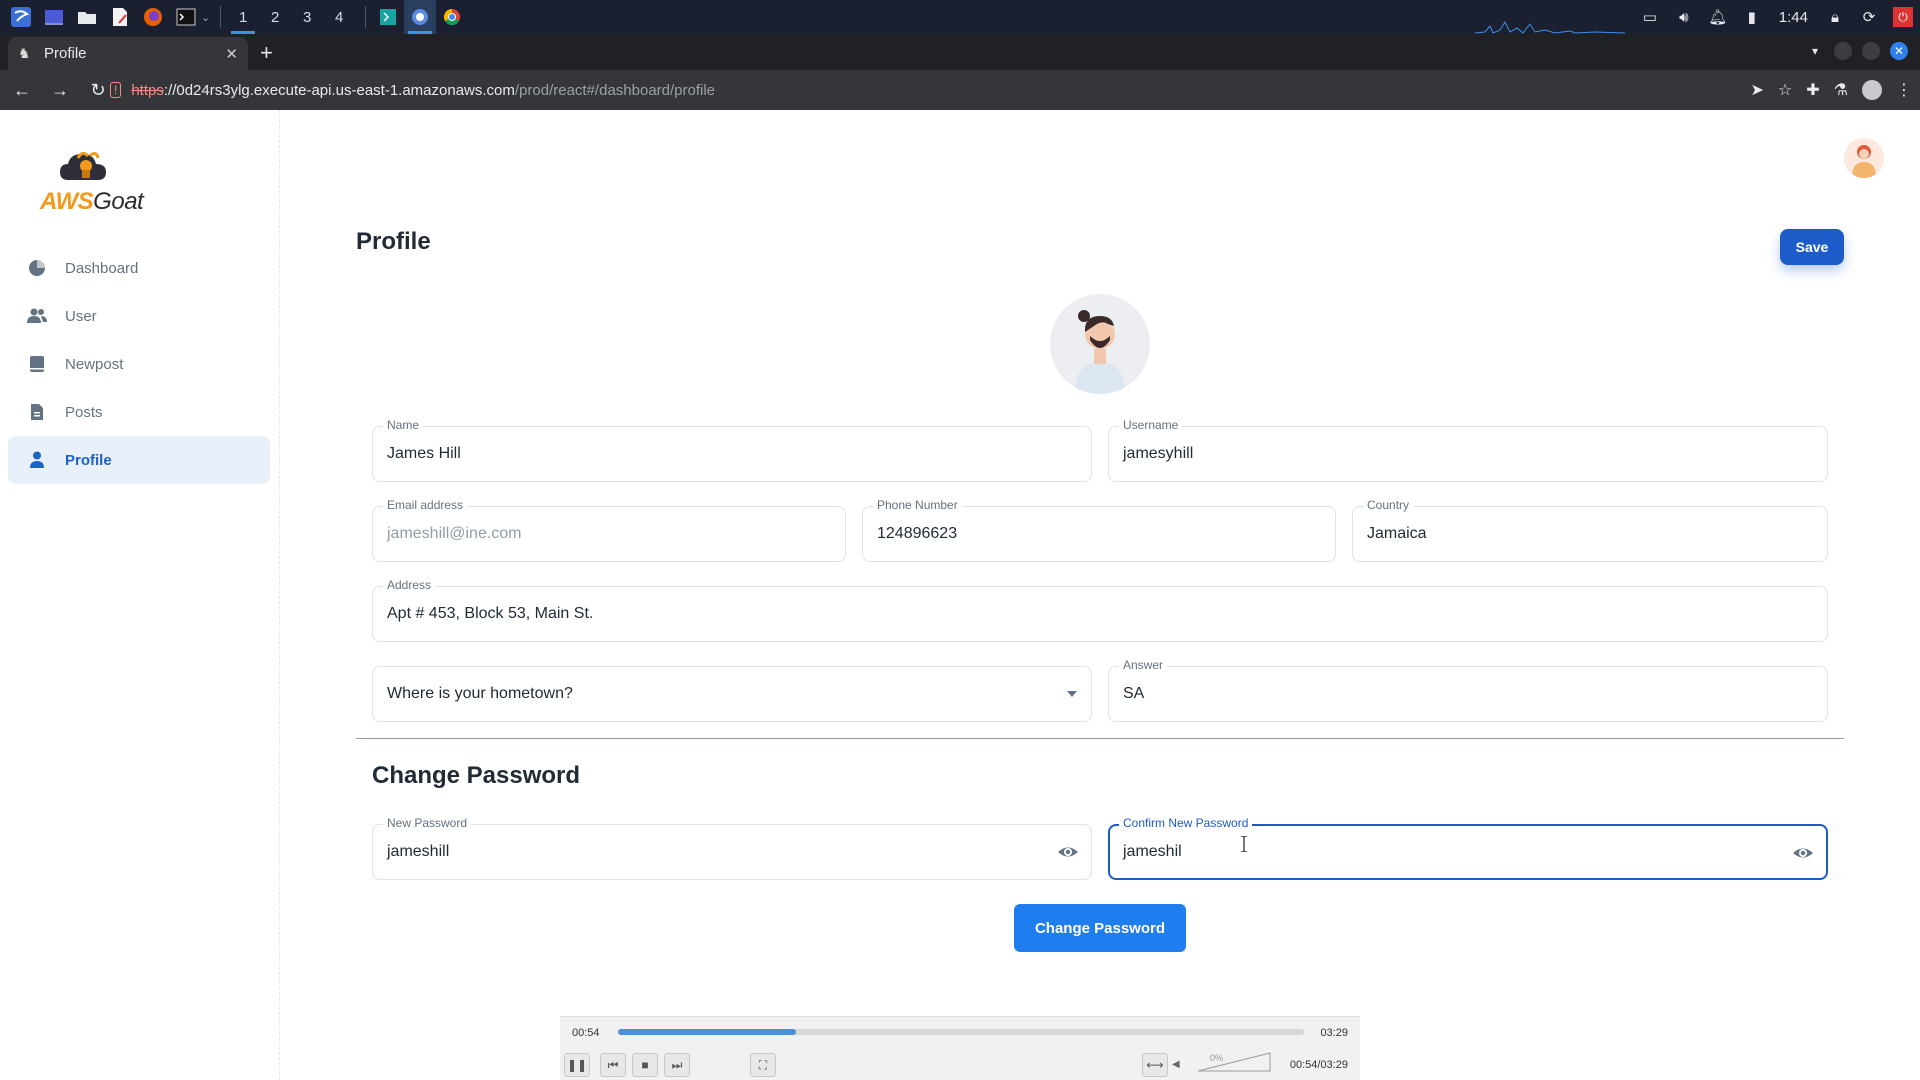 This screenshot has height=1080, width=1920. Describe the element at coordinates (1590, 530) in the screenshot. I see `country-field: Country Jamaica` at that location.